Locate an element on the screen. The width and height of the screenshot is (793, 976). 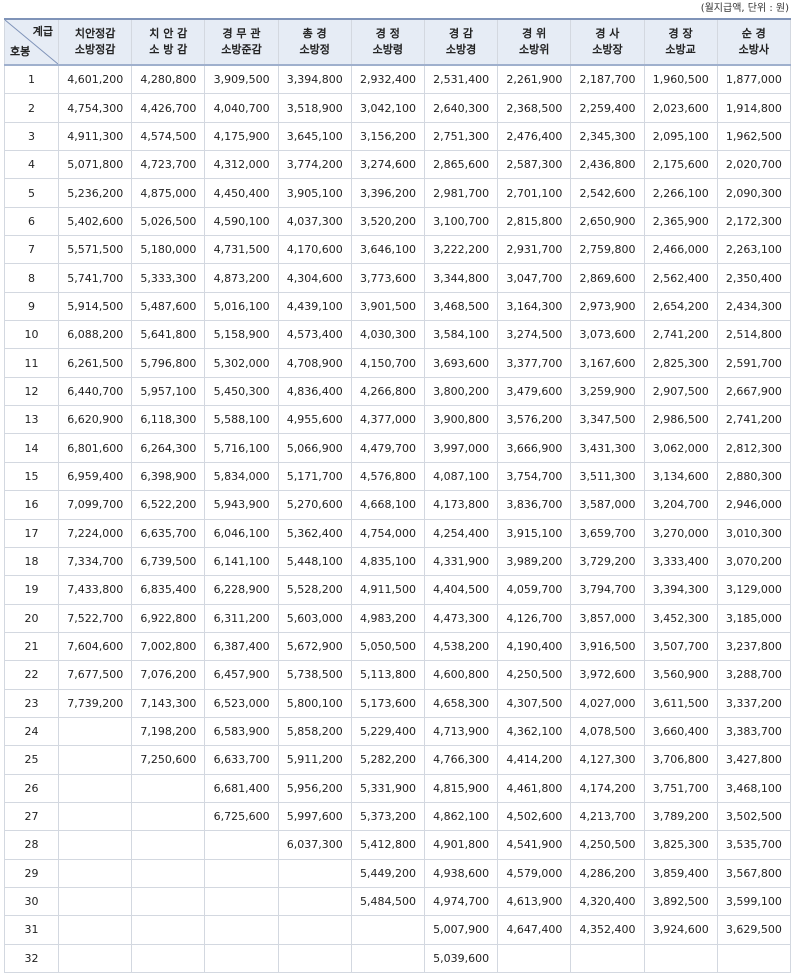
salary-cell: 6,959,400 is located at coordinates (95, 476).